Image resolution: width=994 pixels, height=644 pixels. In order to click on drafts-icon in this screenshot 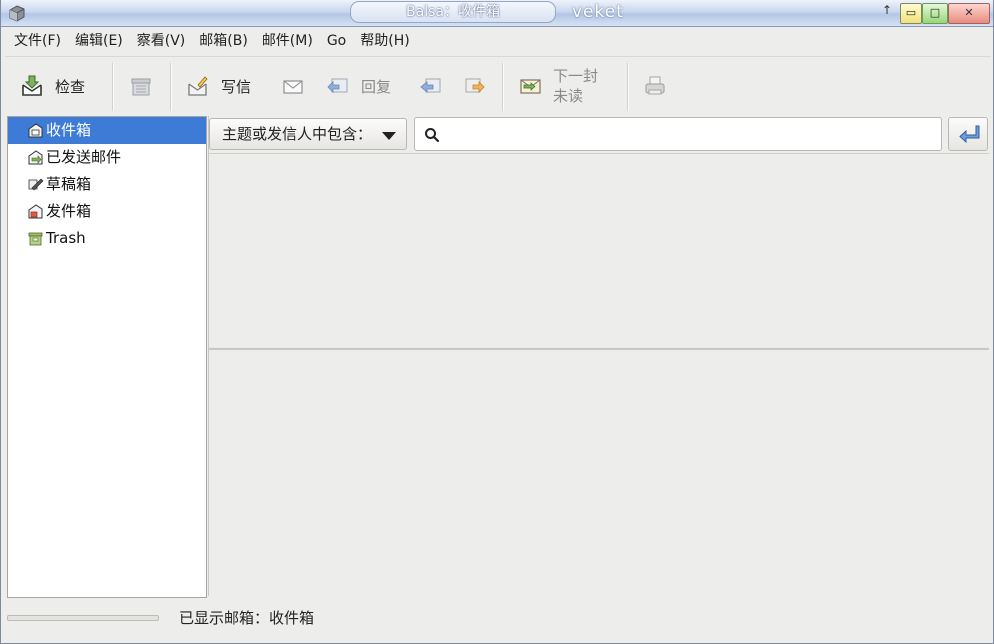, I will do `click(36, 184)`.